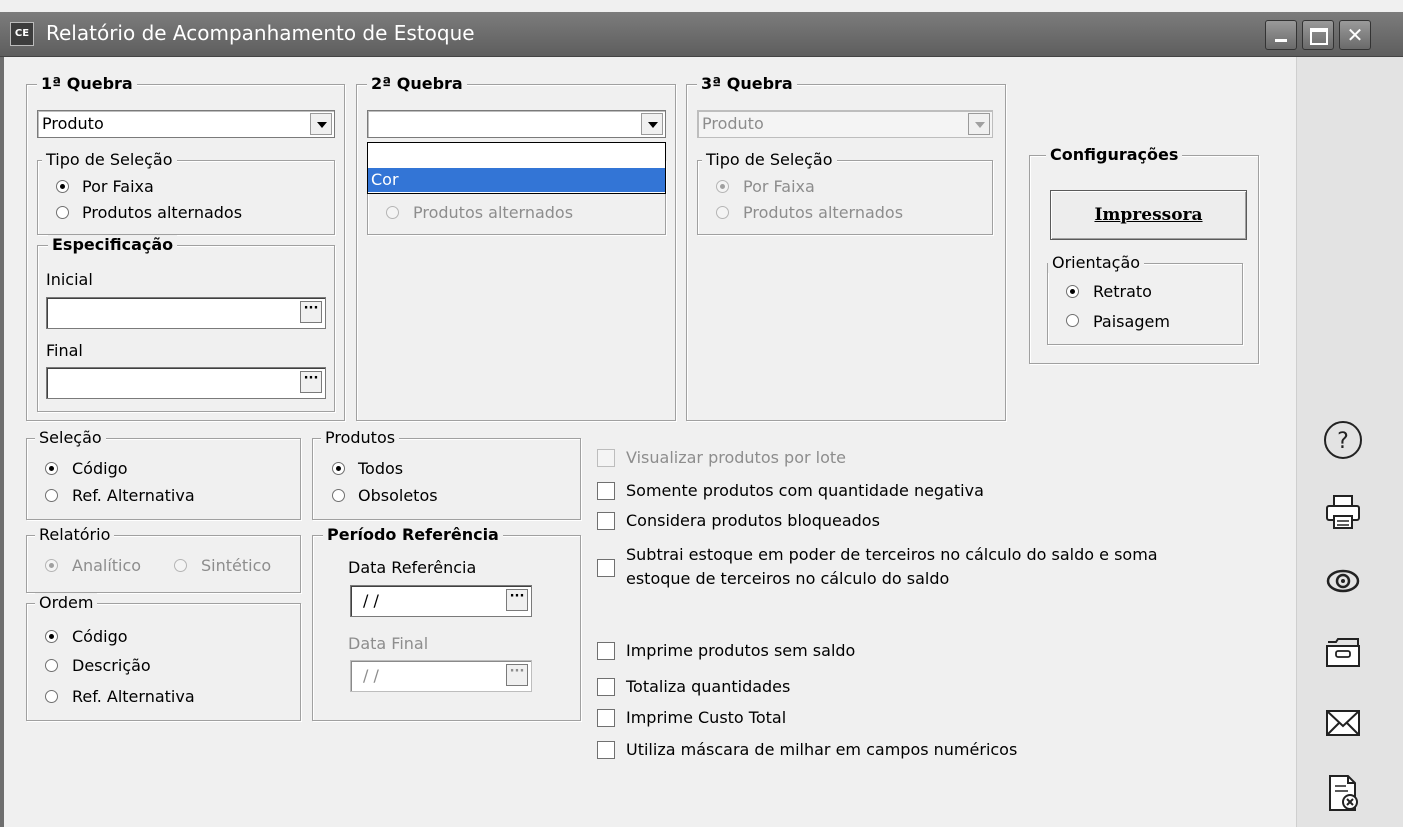 Image resolution: width=1403 pixels, height=827 pixels. Describe the element at coordinates (1343, 723) in the screenshot. I see `email-button` at that location.